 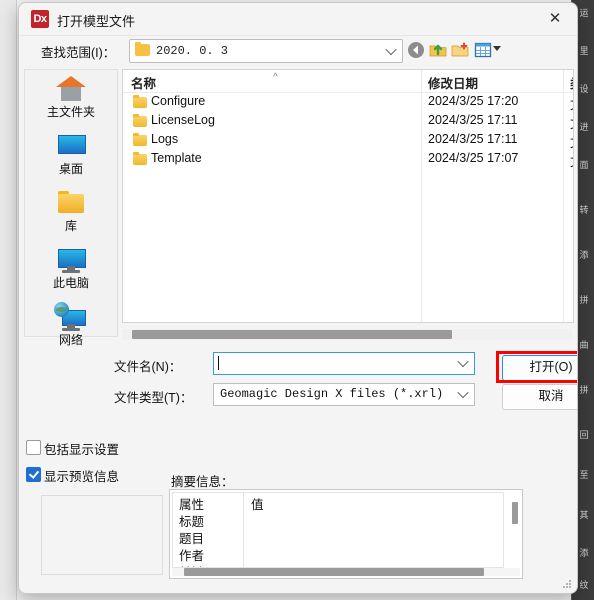 I want to click on sidebar-item-network: 网络, so click(x=71, y=328).